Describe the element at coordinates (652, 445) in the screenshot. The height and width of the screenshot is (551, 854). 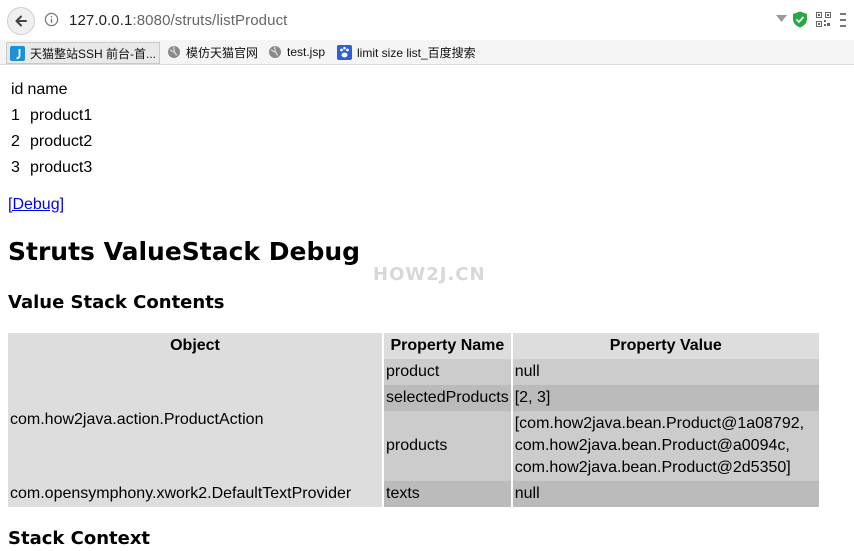
I see `property-value-line: com.how2java.bean.Product@a0094c,` at that location.